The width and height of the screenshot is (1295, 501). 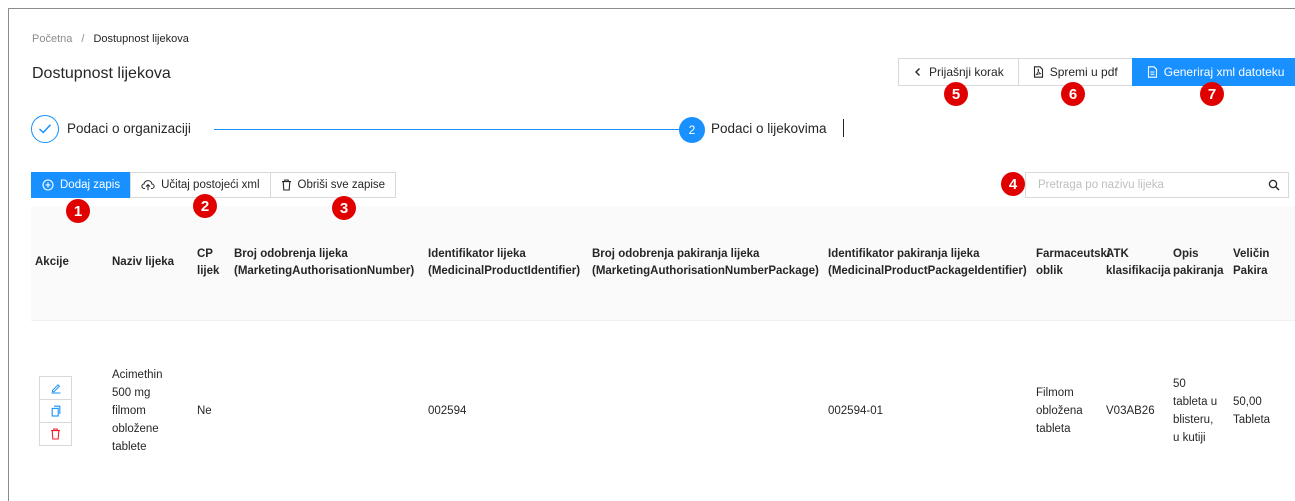 What do you see at coordinates (1199, 263) in the screenshot?
I see `column-header: Opis pakiranja` at bounding box center [1199, 263].